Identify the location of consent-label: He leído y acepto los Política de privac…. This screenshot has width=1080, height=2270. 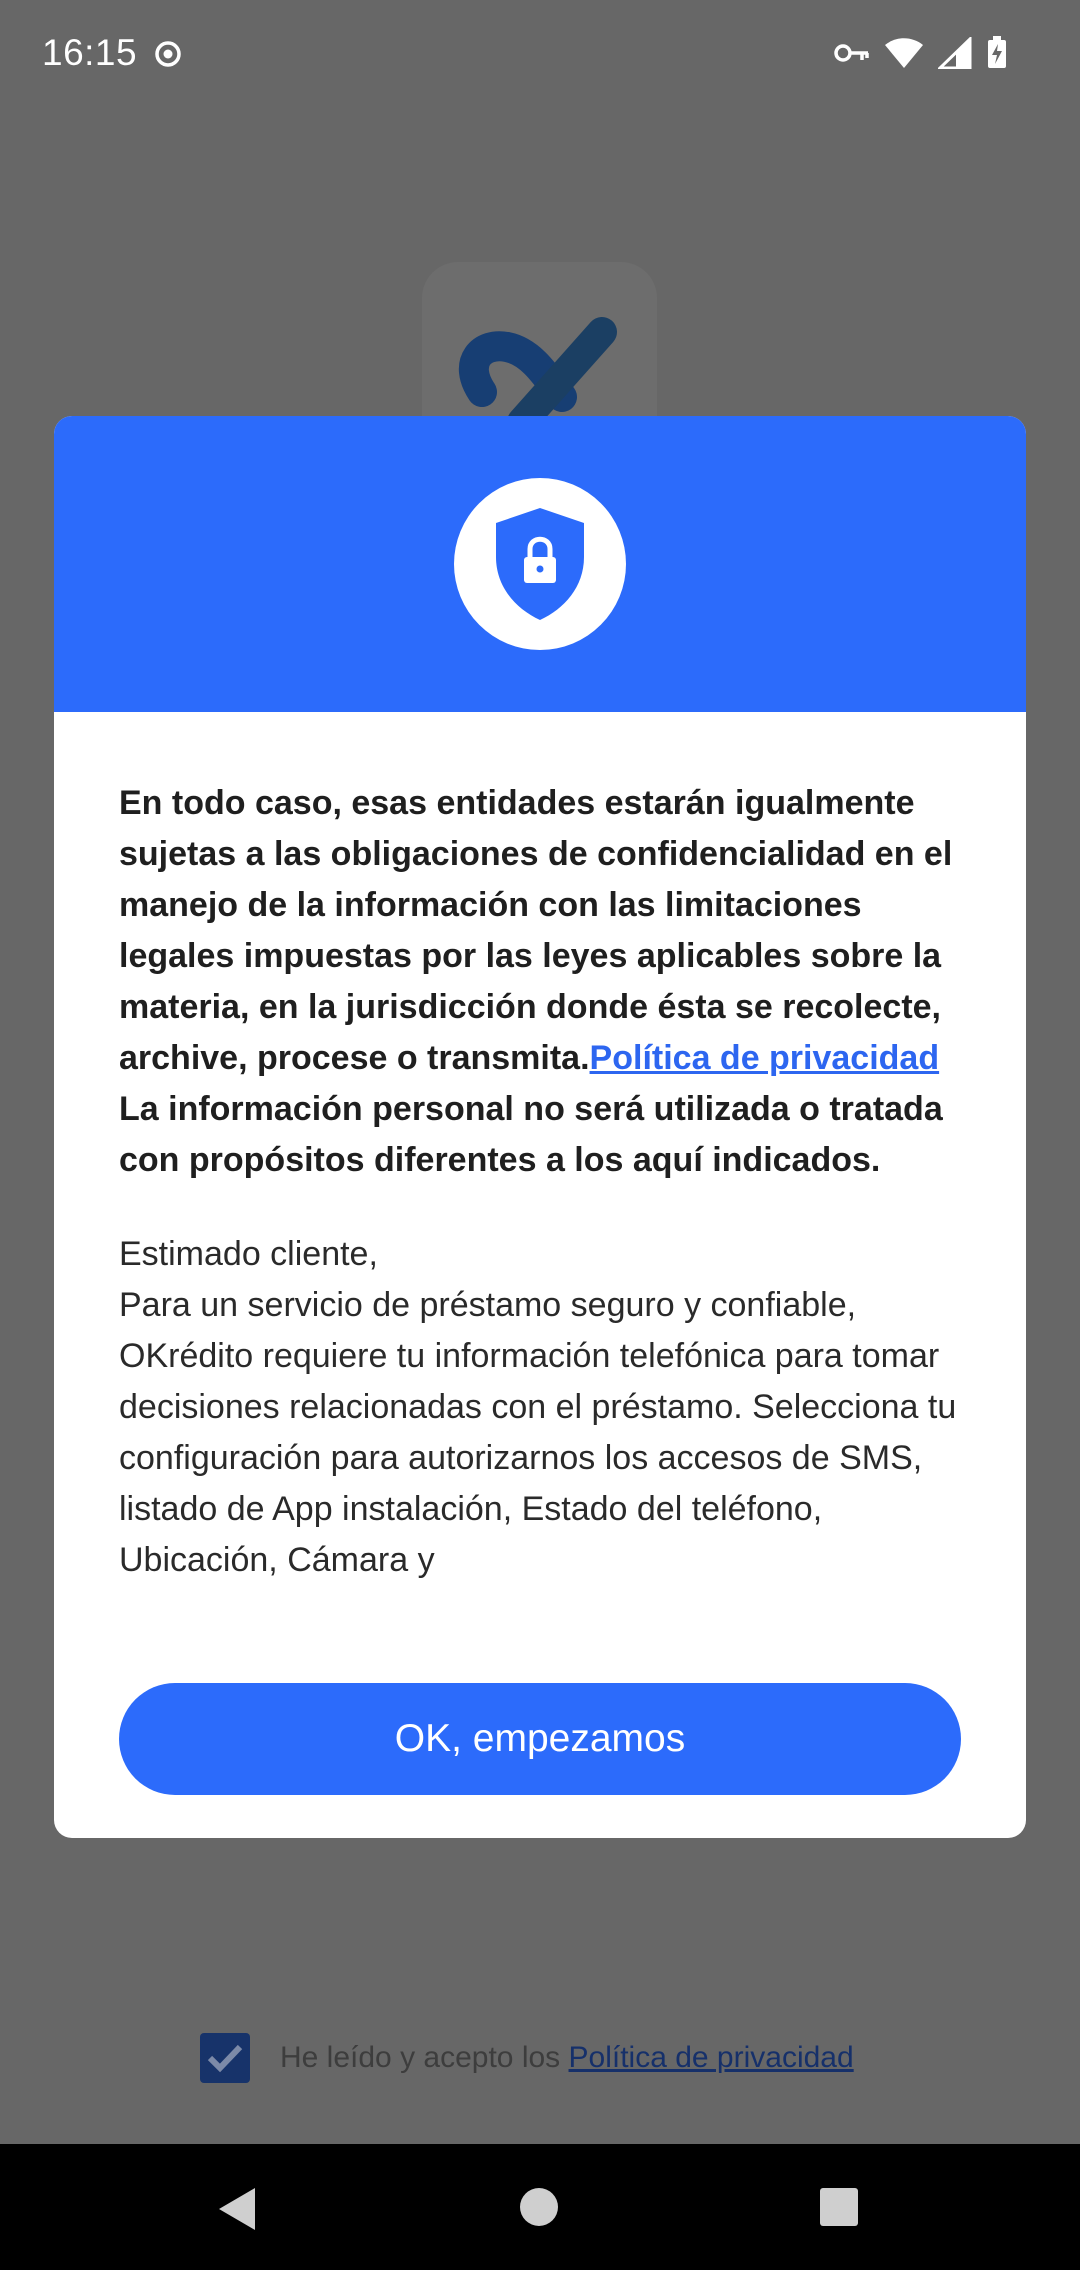
(567, 2058).